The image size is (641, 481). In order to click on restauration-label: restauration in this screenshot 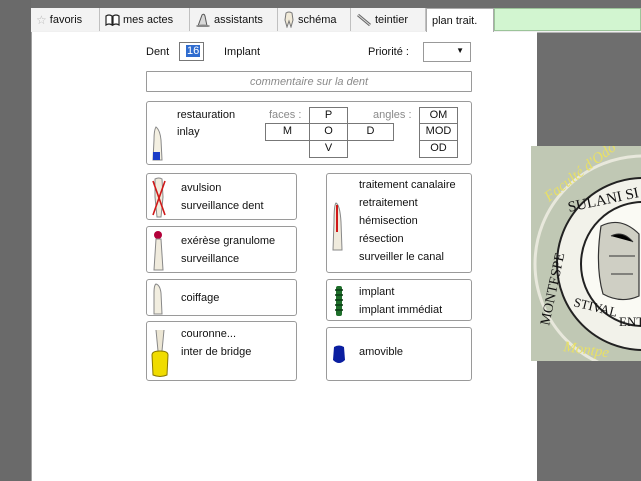, I will do `click(206, 115)`.